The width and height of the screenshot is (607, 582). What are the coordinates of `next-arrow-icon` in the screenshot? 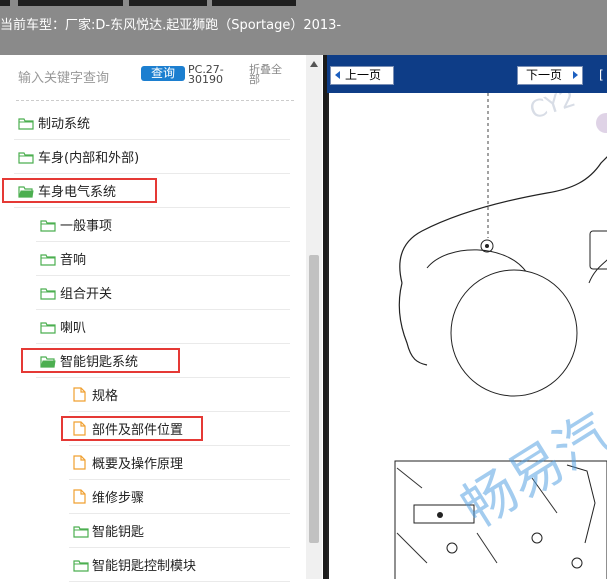 It's located at (575, 75).